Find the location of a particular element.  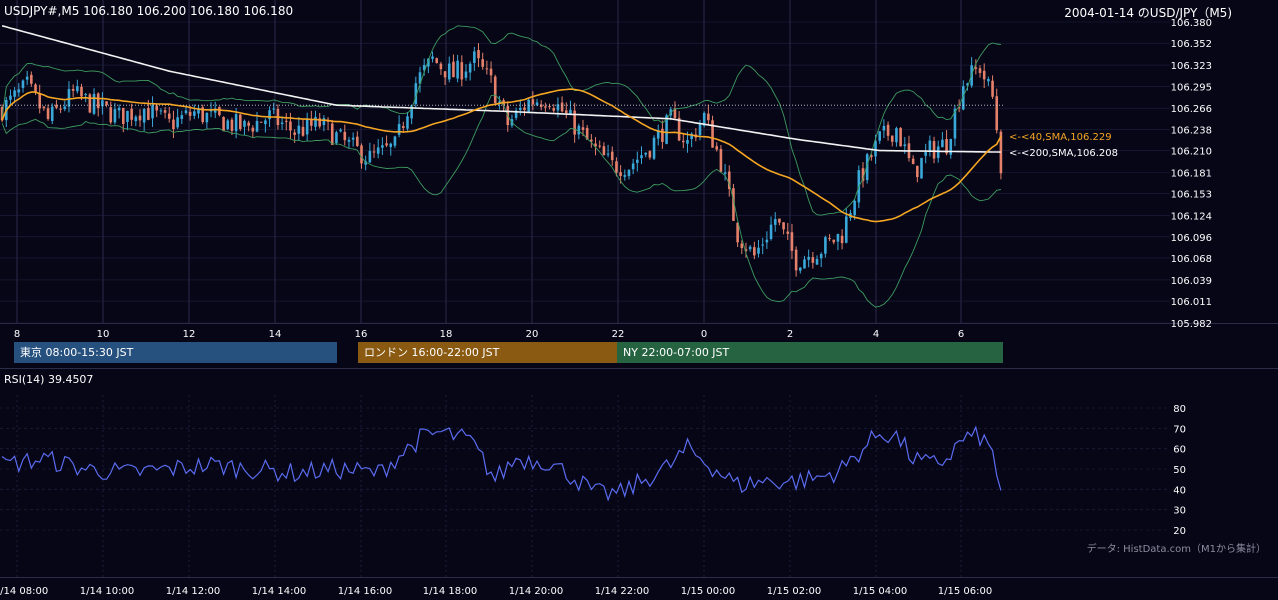

price-tick-label: 106.039 is located at coordinates (1191, 281).